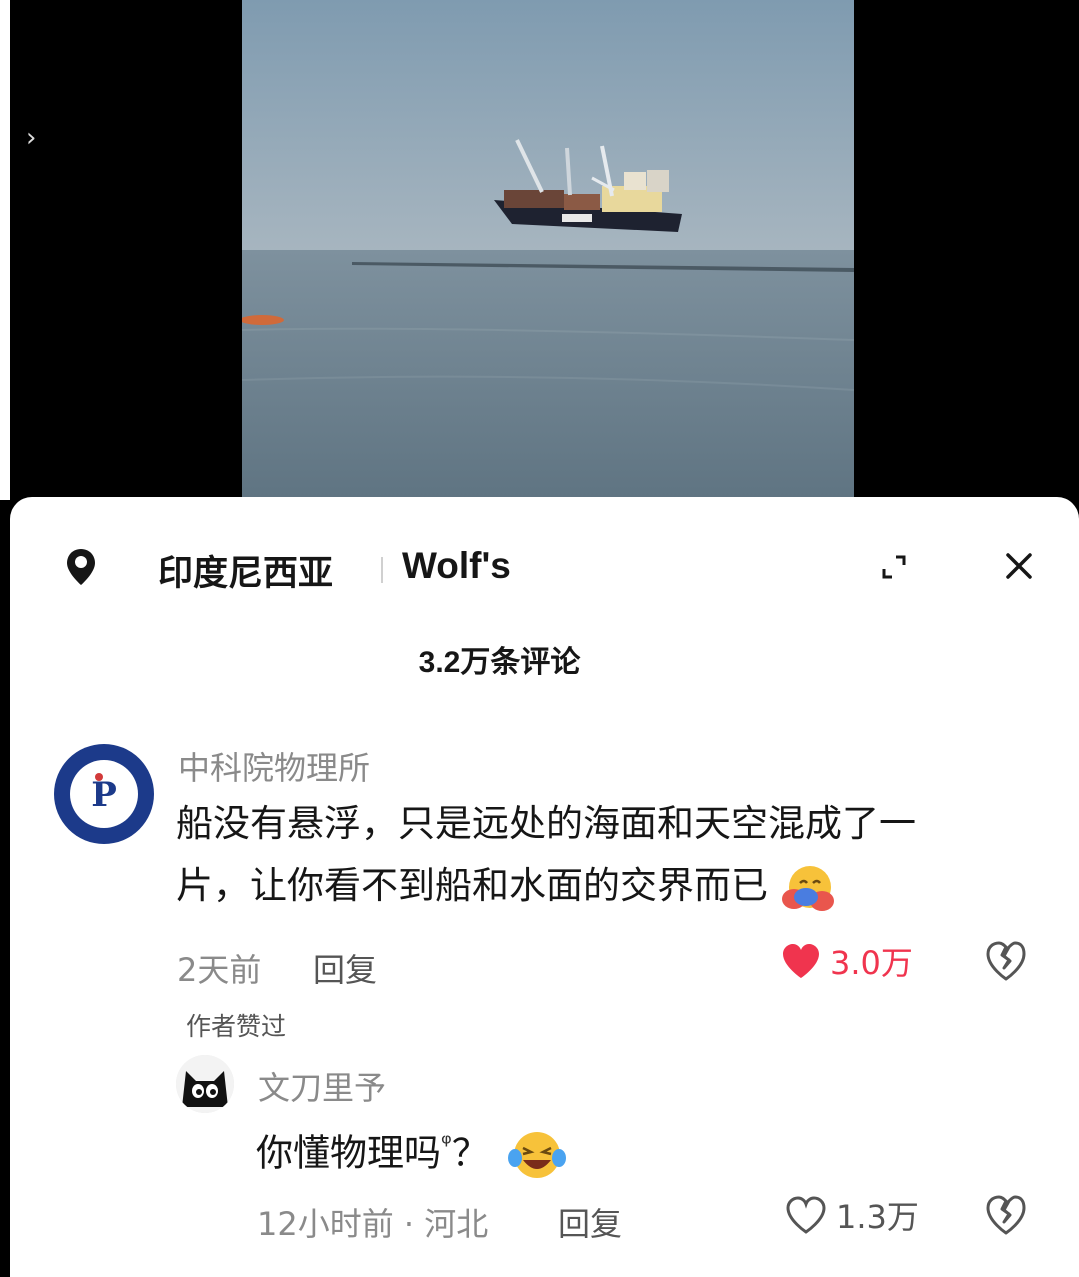  Describe the element at coordinates (1019, 566) in the screenshot. I see `close-icon` at that location.